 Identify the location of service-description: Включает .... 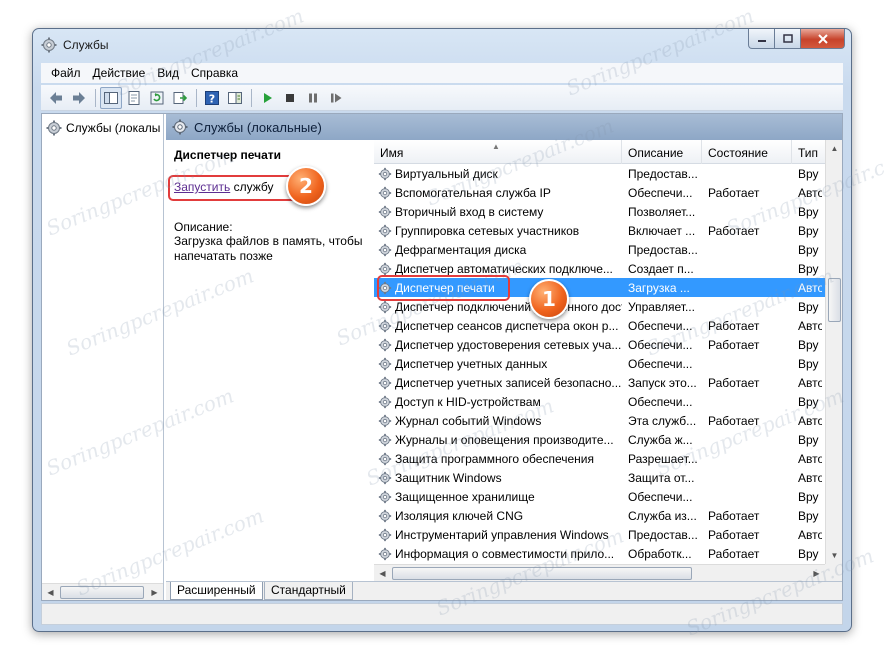
(662, 230).